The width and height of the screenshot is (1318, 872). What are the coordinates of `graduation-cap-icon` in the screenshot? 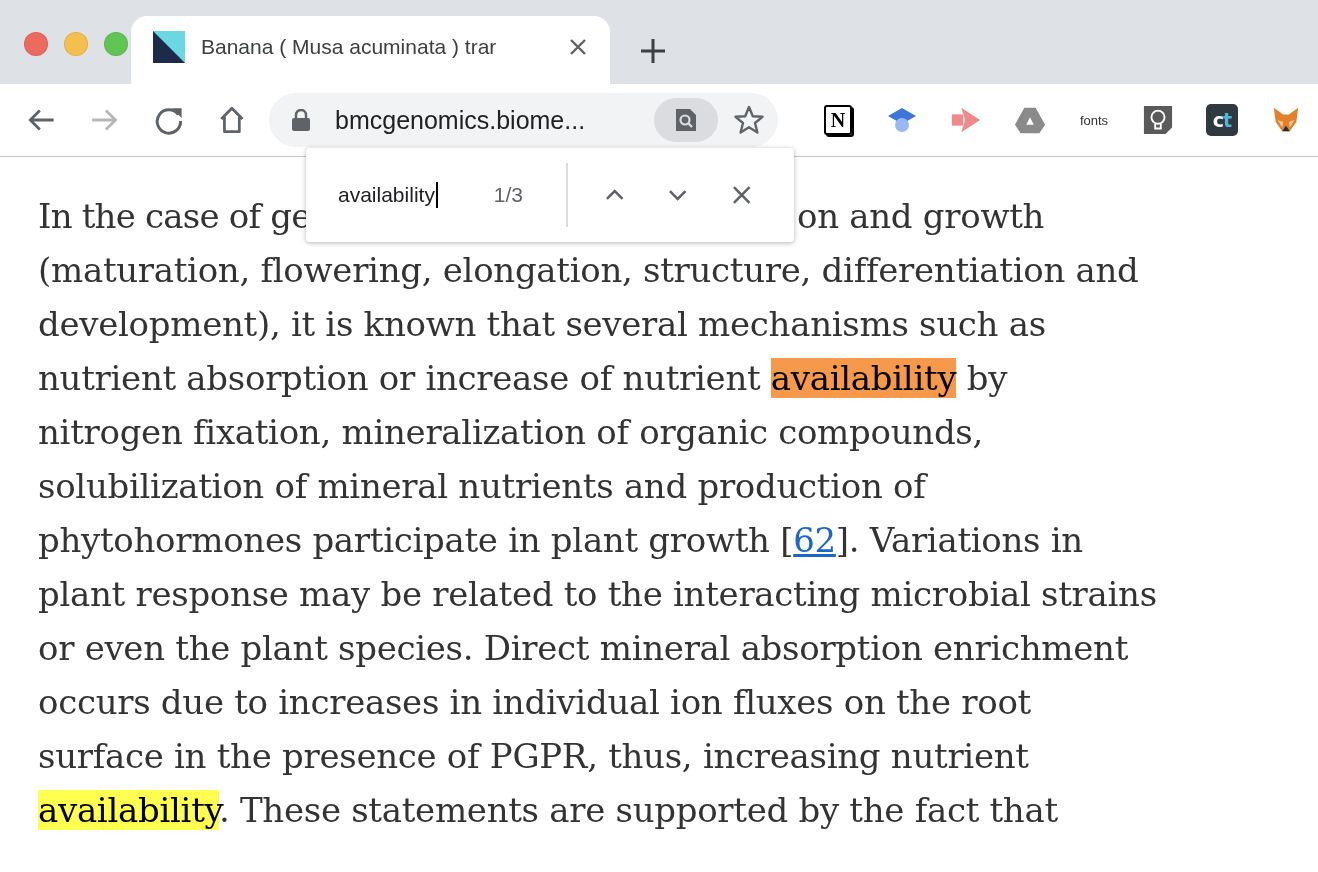 It's located at (902, 120).